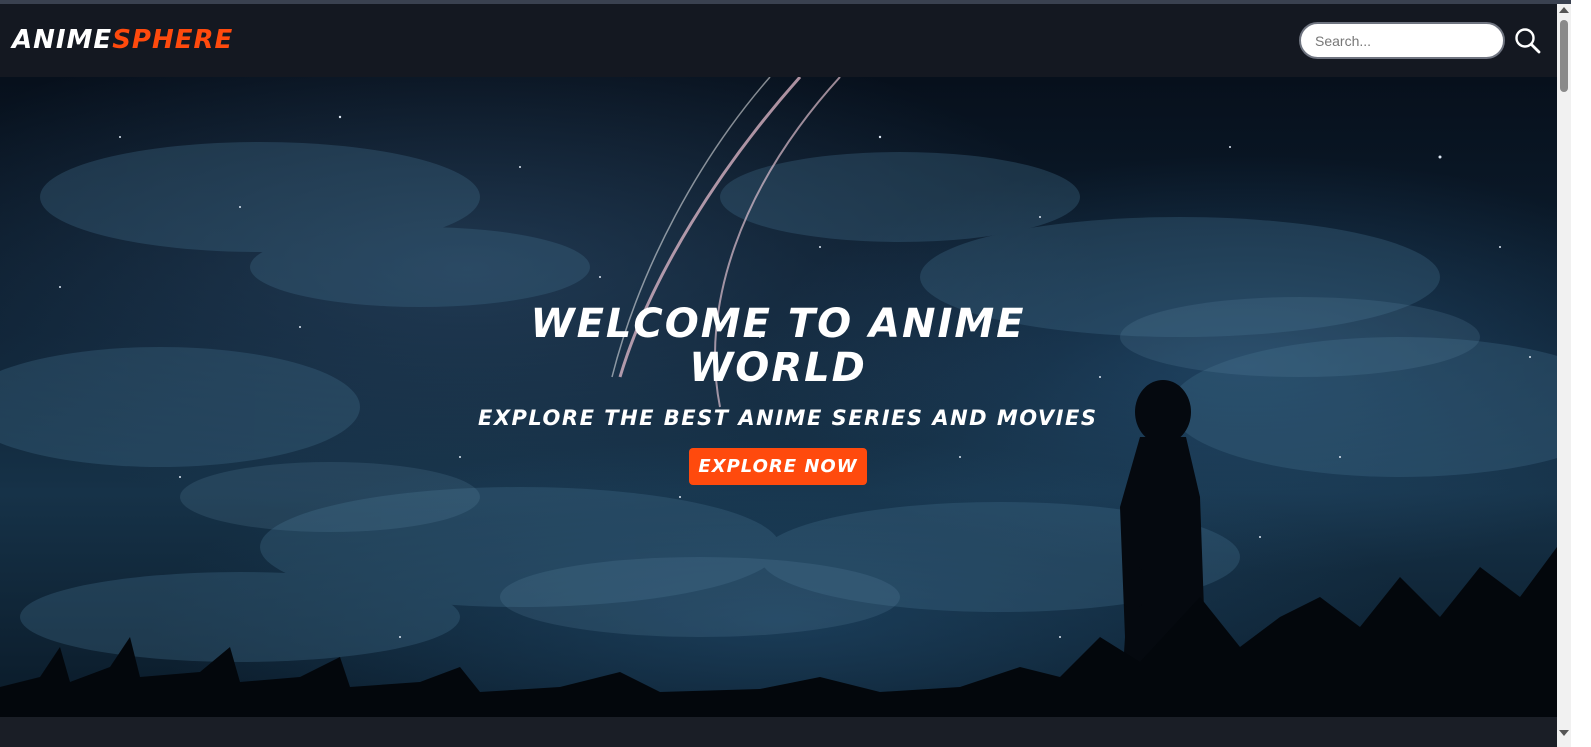  Describe the element at coordinates (1581, 373) in the screenshot. I see `window-right-edge` at that location.